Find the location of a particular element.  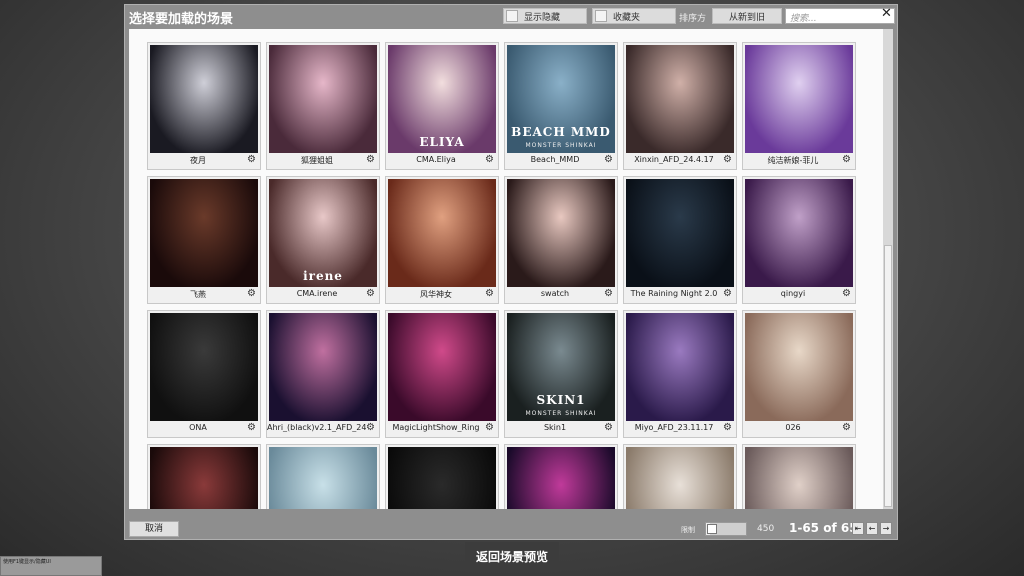

scene-tile: ELIYA CMA.Eliya ⚙ is located at coordinates (442, 106).